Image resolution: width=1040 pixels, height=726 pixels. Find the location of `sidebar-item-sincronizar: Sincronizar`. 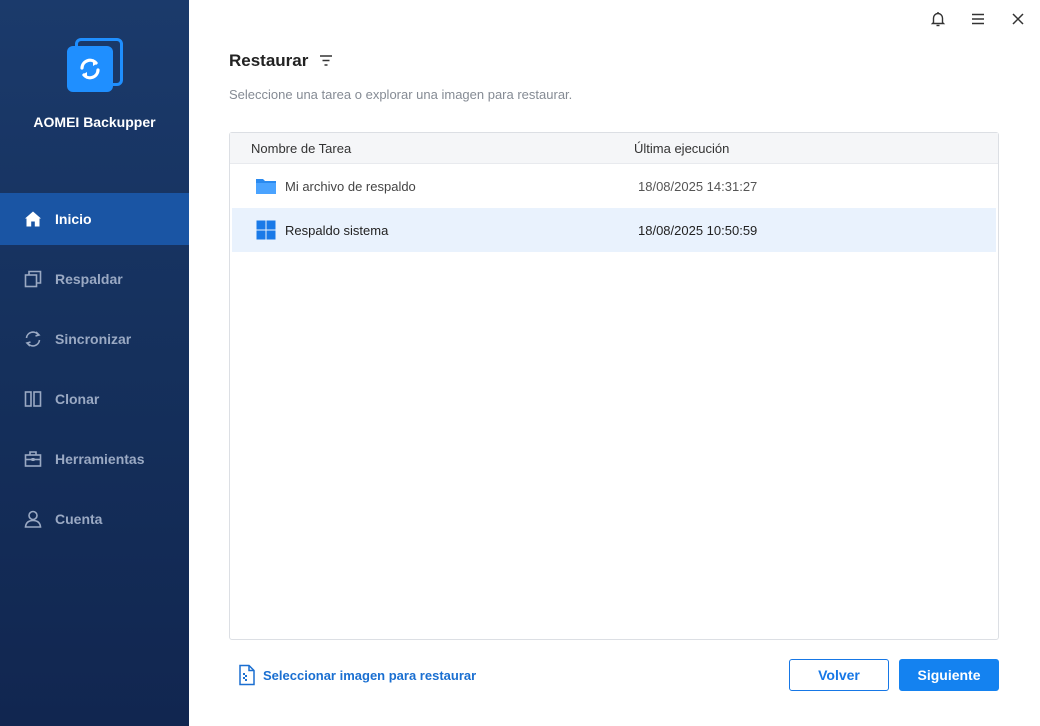

sidebar-item-sincronizar: Sincronizar is located at coordinates (94, 339).